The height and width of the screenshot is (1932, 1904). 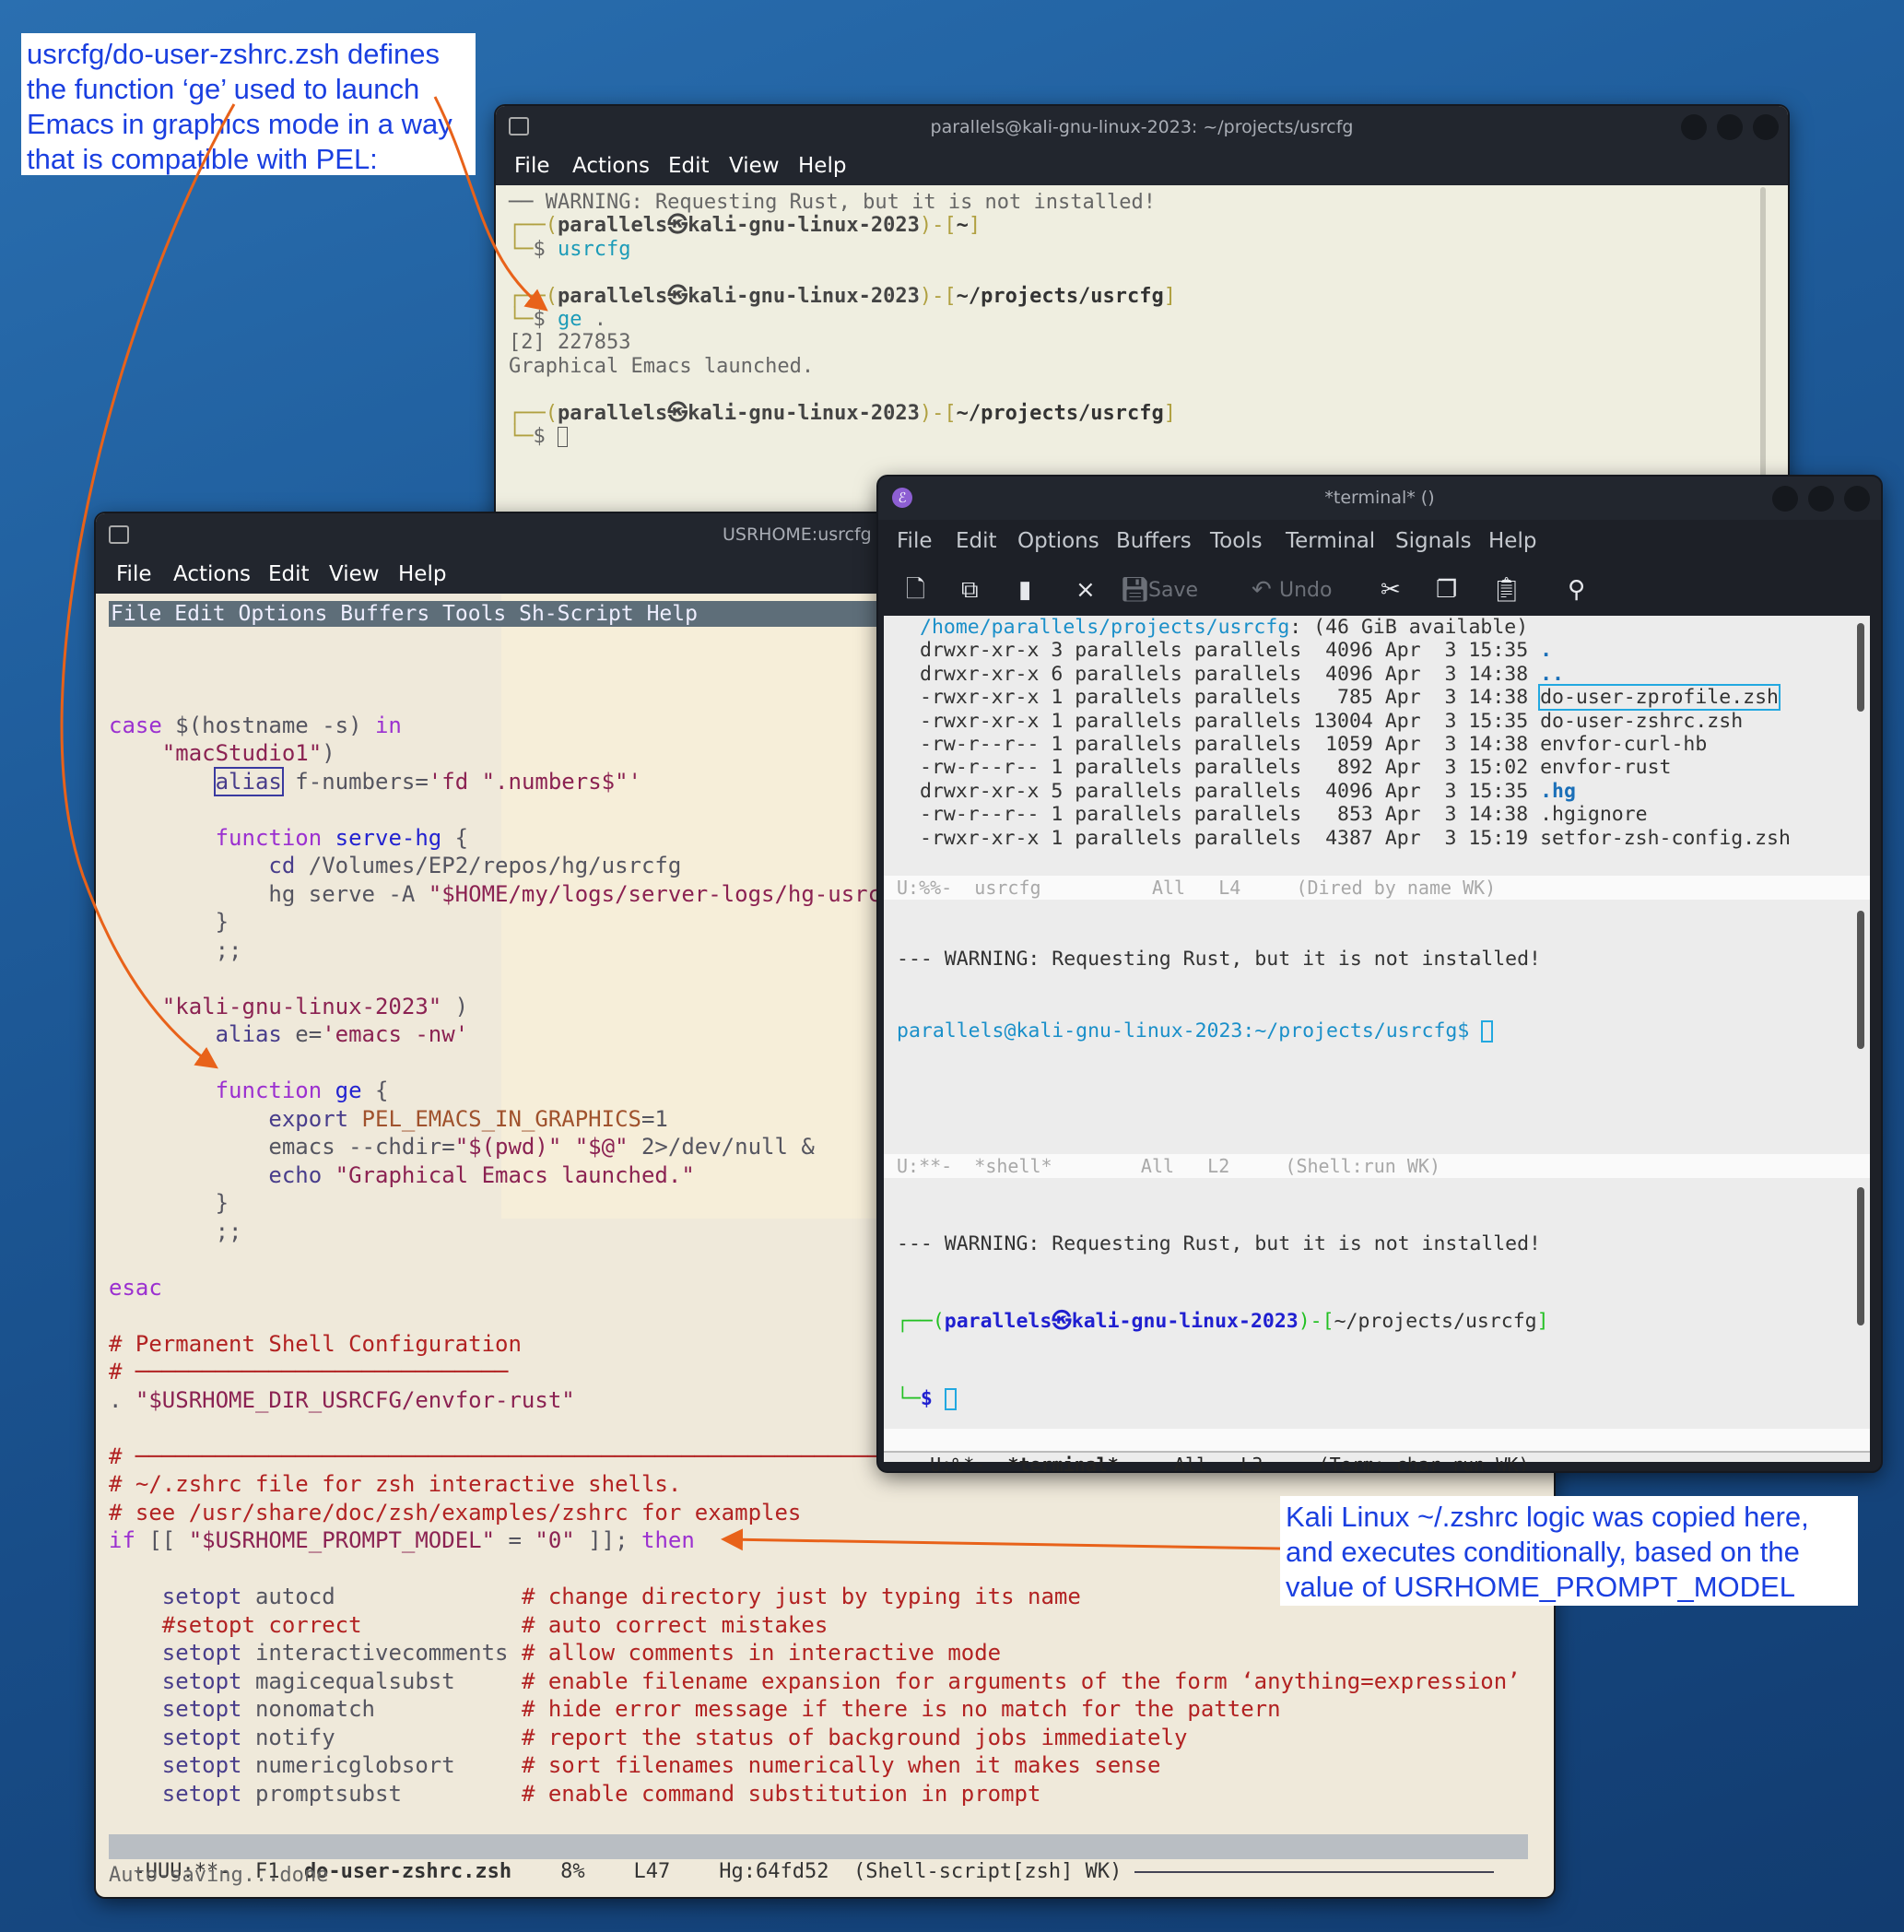 What do you see at coordinates (1135, 590) in the screenshot?
I see `save-icon: 💾︎` at bounding box center [1135, 590].